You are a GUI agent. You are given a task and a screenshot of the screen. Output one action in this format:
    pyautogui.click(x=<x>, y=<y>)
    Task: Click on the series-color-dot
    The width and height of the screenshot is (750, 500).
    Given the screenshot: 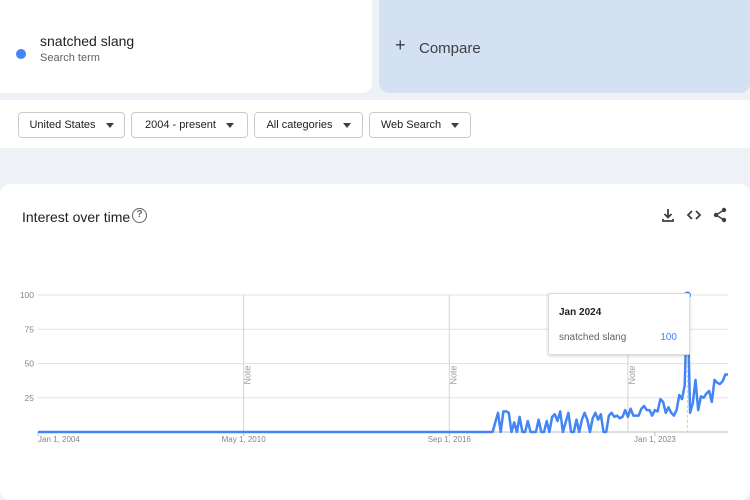 What is the action you would take?
    pyautogui.click(x=21, y=54)
    